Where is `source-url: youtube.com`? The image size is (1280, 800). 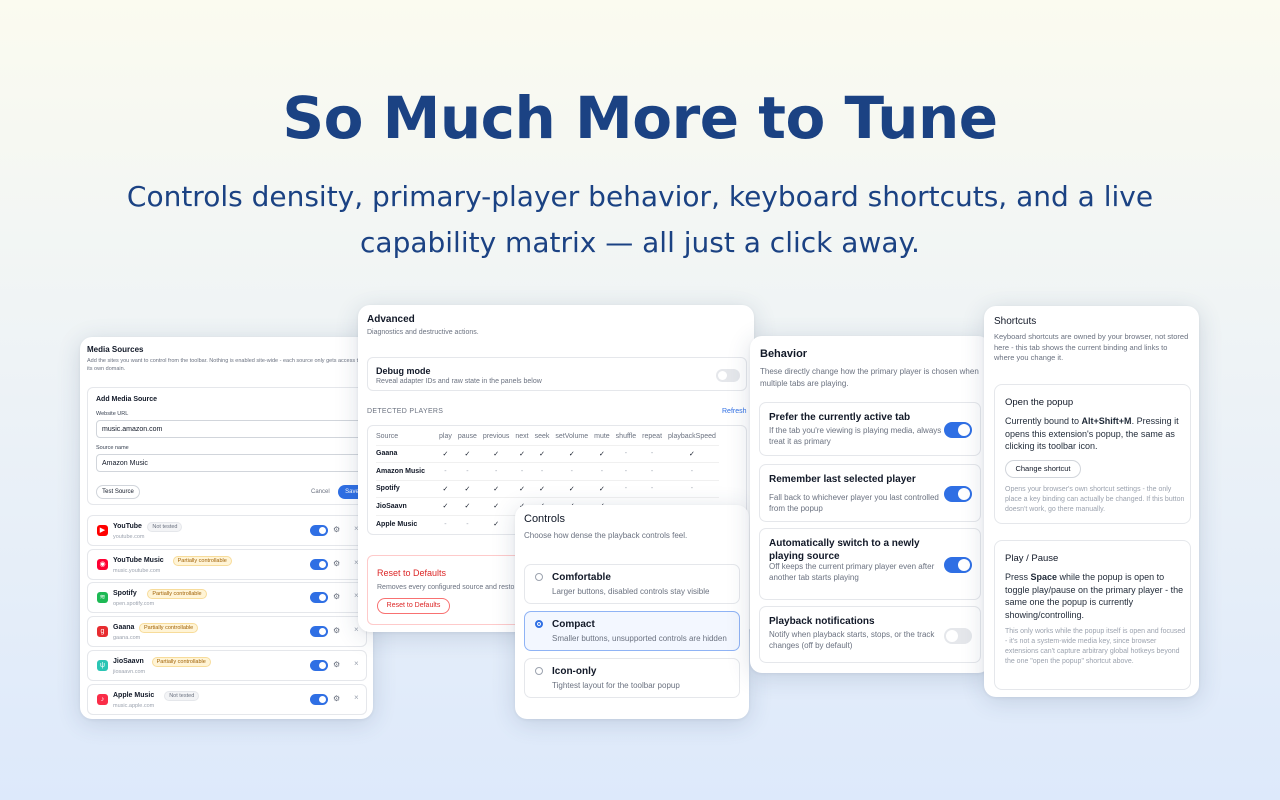
source-url: youtube.com is located at coordinates (129, 537).